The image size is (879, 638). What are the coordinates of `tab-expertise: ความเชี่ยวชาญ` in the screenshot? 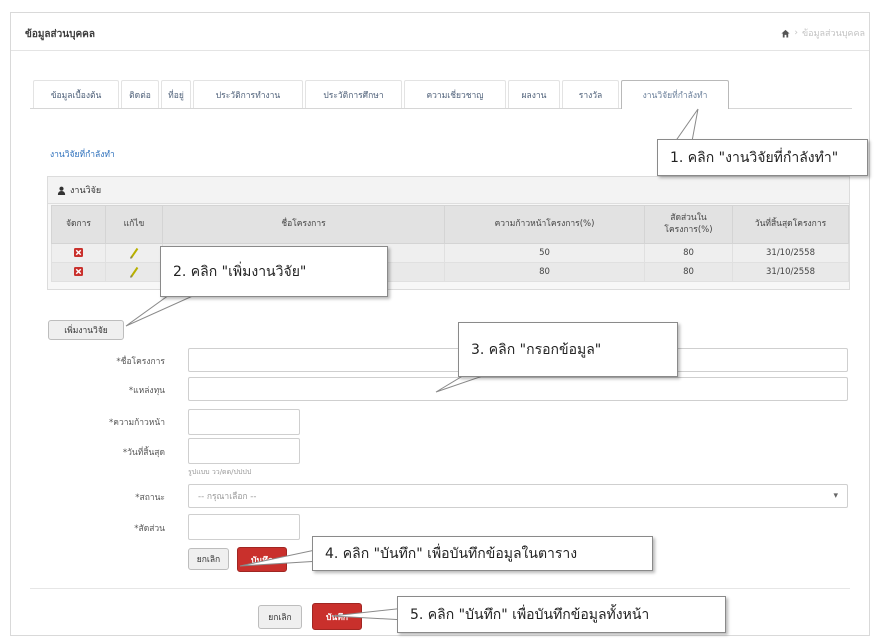 It's located at (455, 94).